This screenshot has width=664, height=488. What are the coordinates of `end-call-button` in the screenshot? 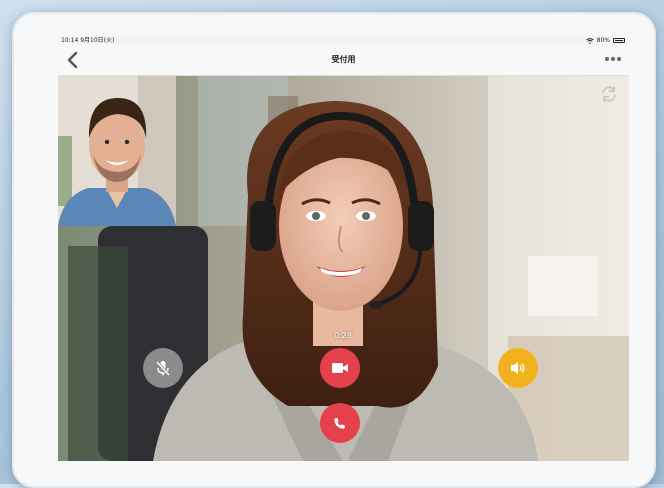 It's located at (340, 423).